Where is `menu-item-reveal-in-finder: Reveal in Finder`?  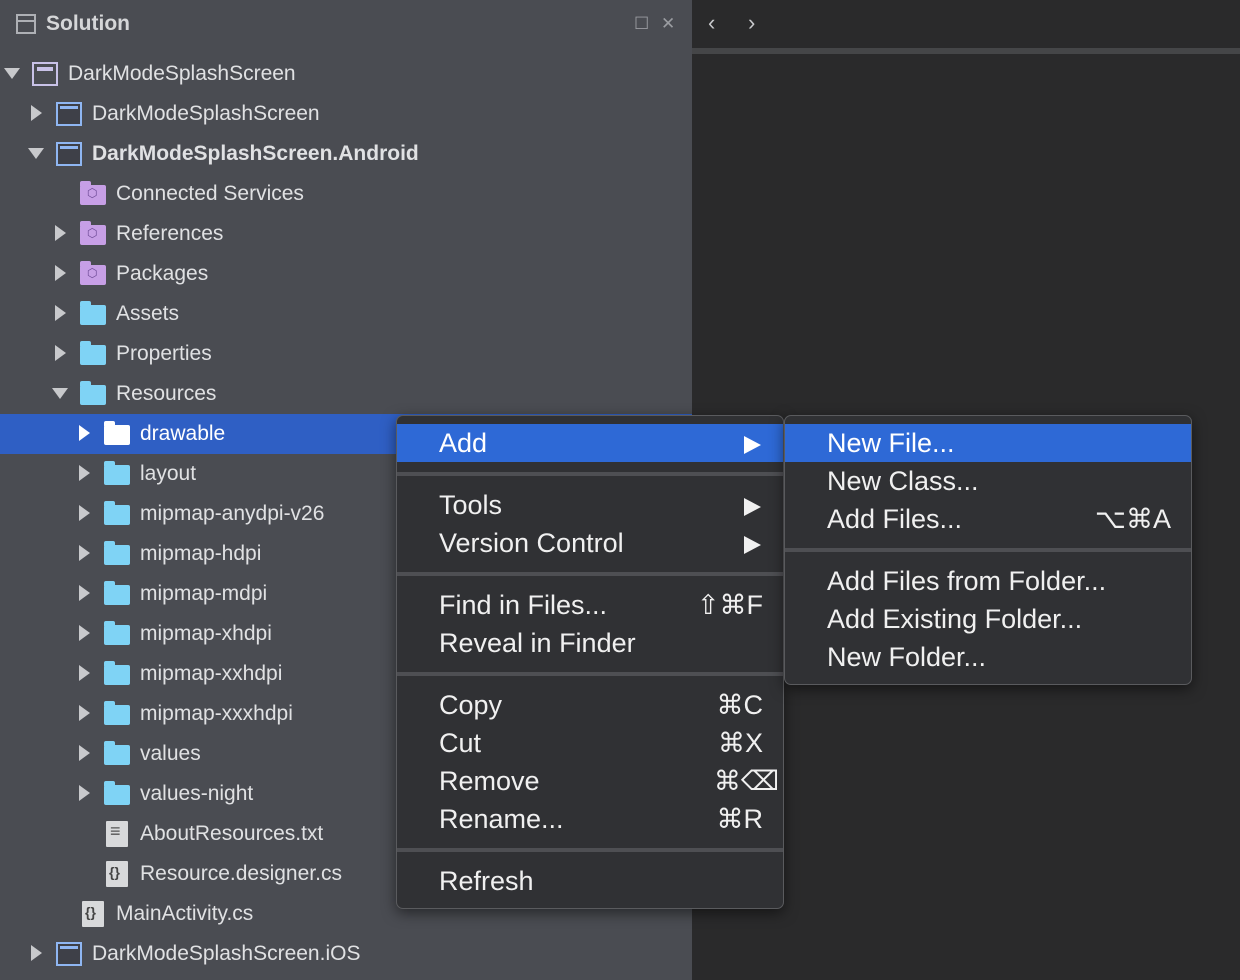 menu-item-reveal-in-finder: Reveal in Finder is located at coordinates (590, 643).